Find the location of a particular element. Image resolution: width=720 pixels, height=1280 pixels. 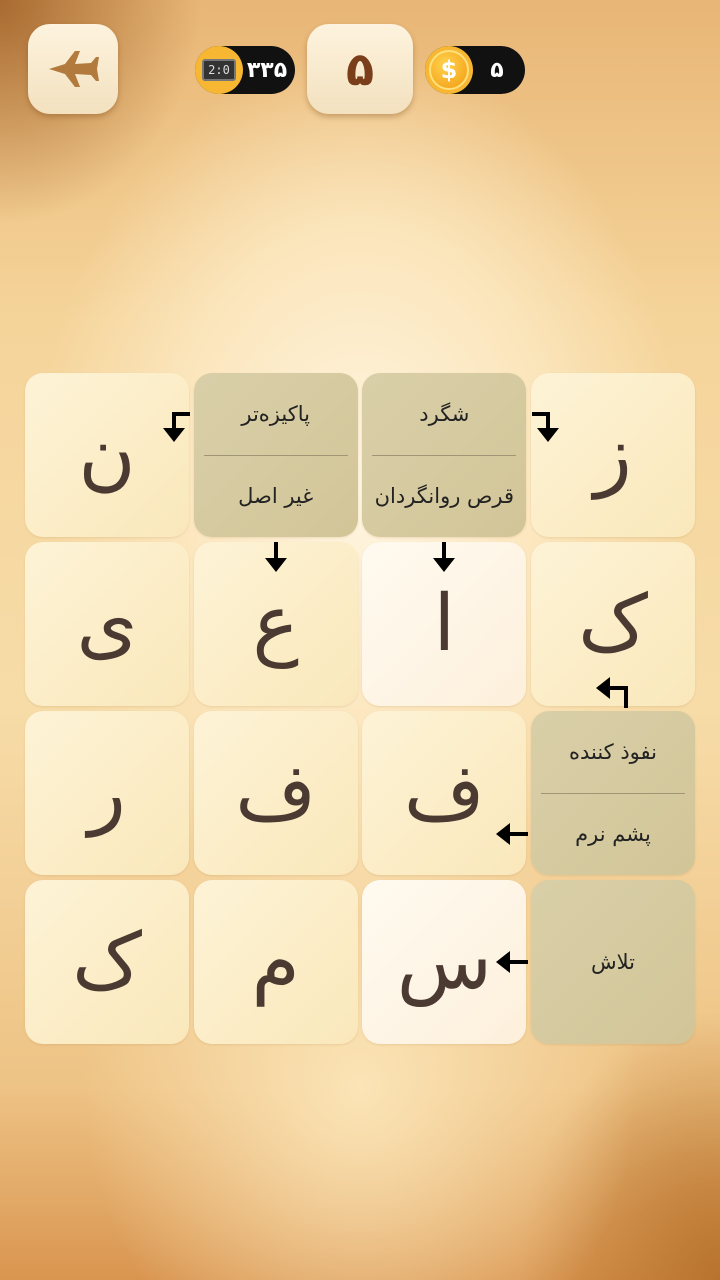

back-button is located at coordinates (73, 69).